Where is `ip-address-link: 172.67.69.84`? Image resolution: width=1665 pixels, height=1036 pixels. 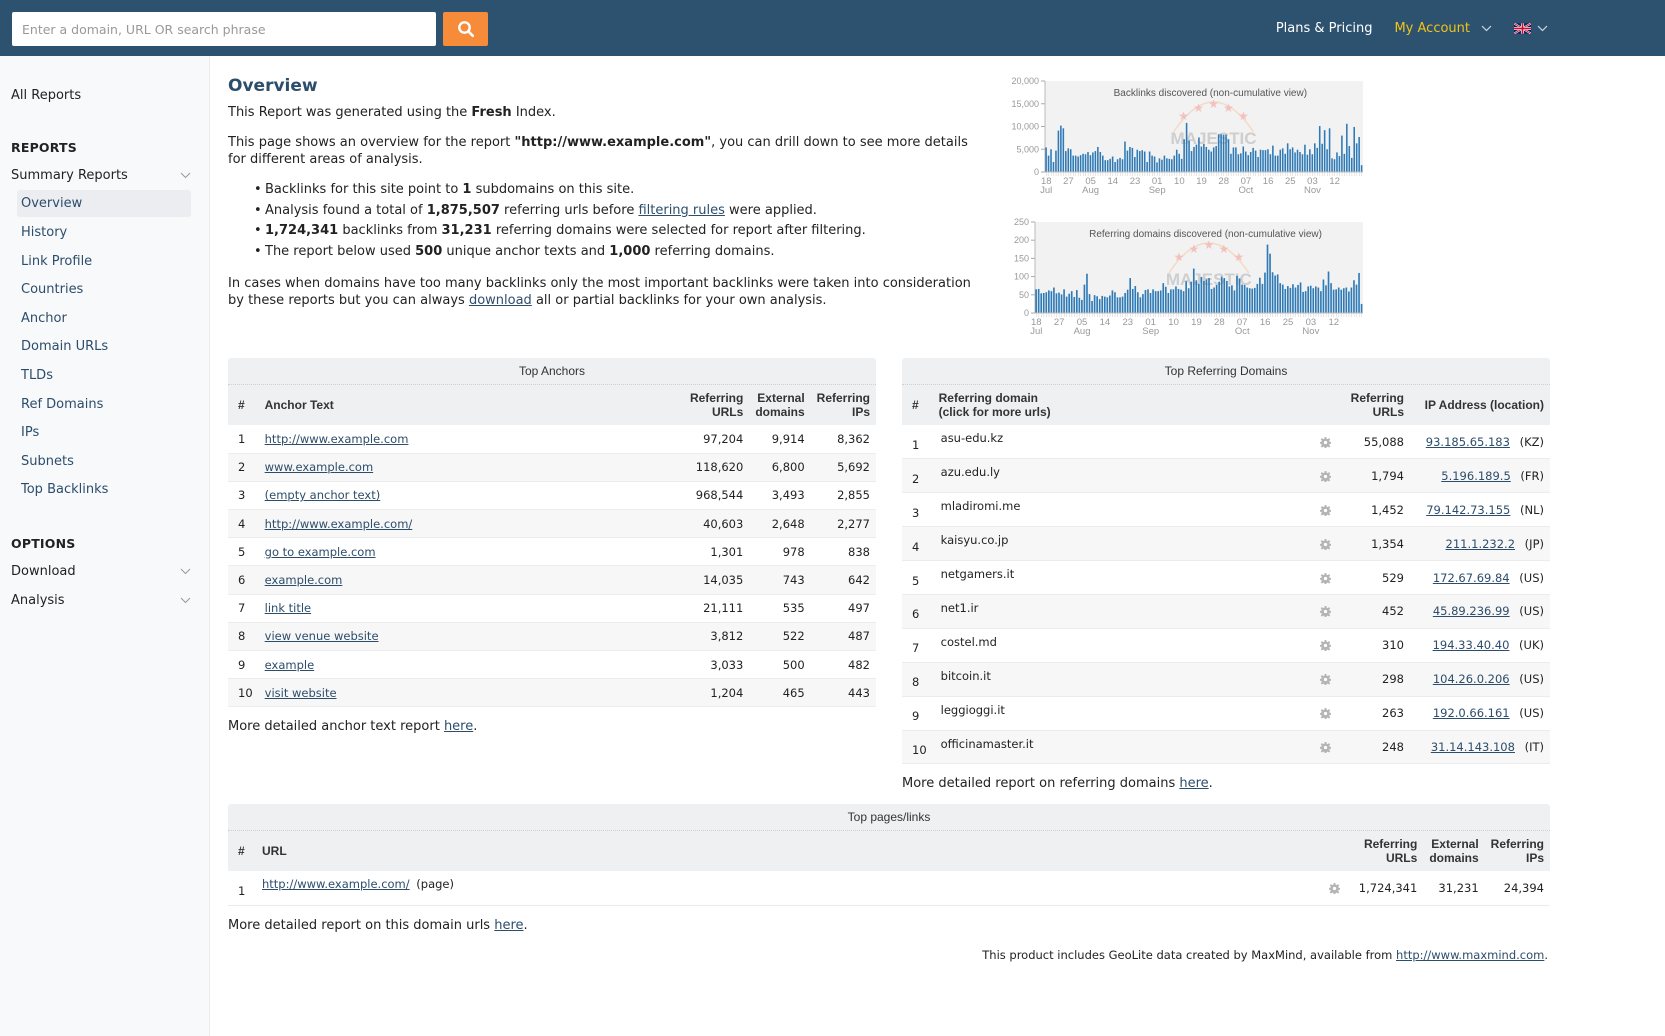
ip-address-link: 172.67.69.84 is located at coordinates (1471, 578).